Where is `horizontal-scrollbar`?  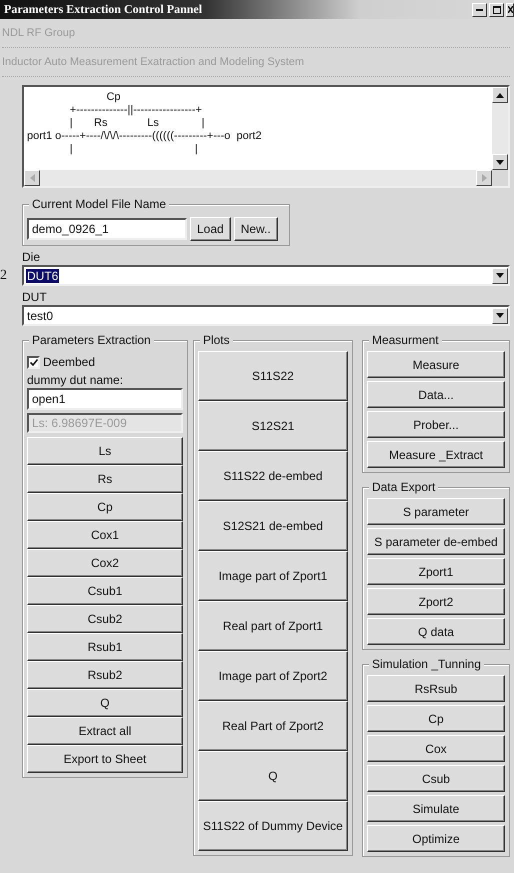
horizontal-scrollbar is located at coordinates (258, 178).